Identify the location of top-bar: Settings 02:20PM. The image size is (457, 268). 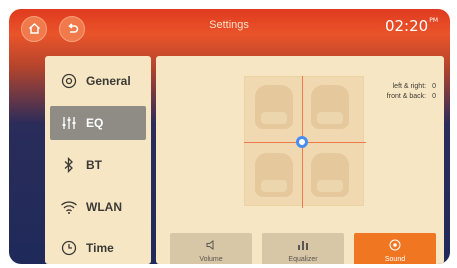
(229, 29).